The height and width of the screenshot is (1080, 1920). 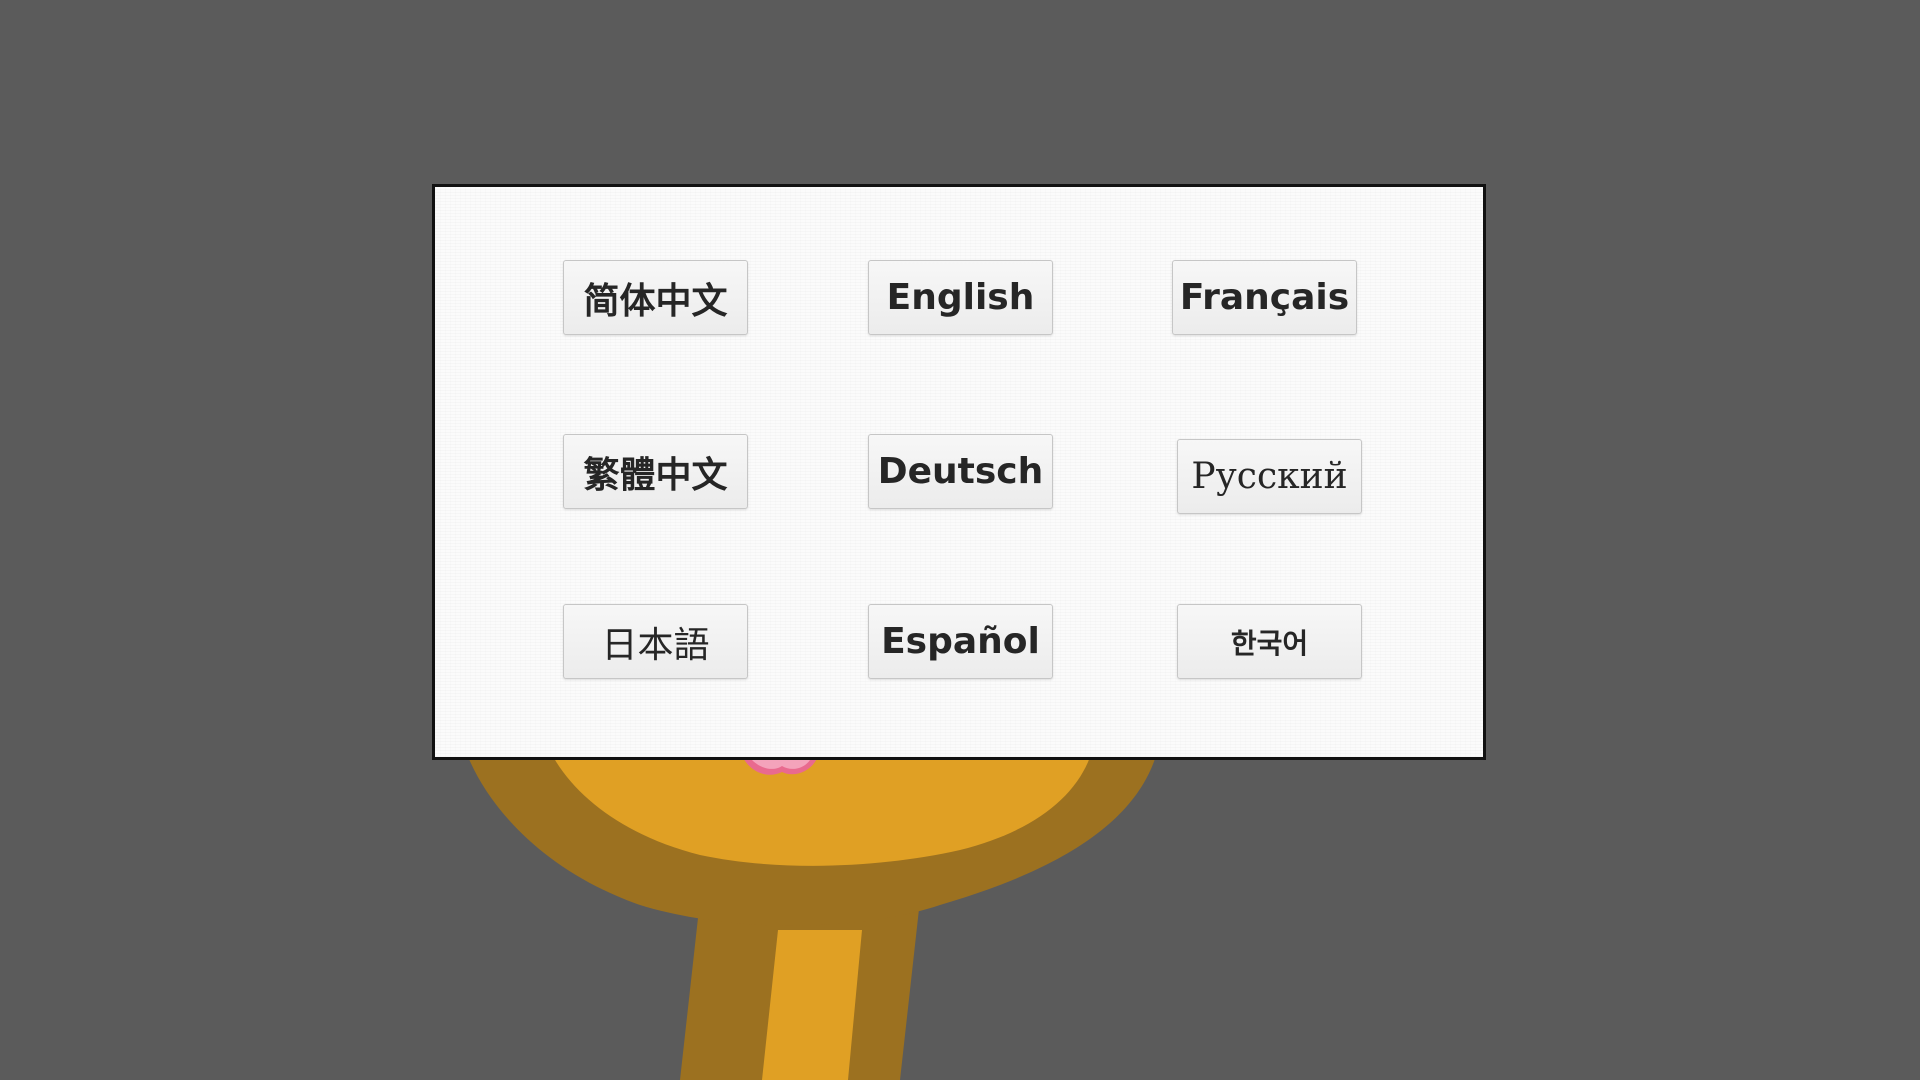 What do you see at coordinates (960, 297) in the screenshot?
I see `language-button-english: English` at bounding box center [960, 297].